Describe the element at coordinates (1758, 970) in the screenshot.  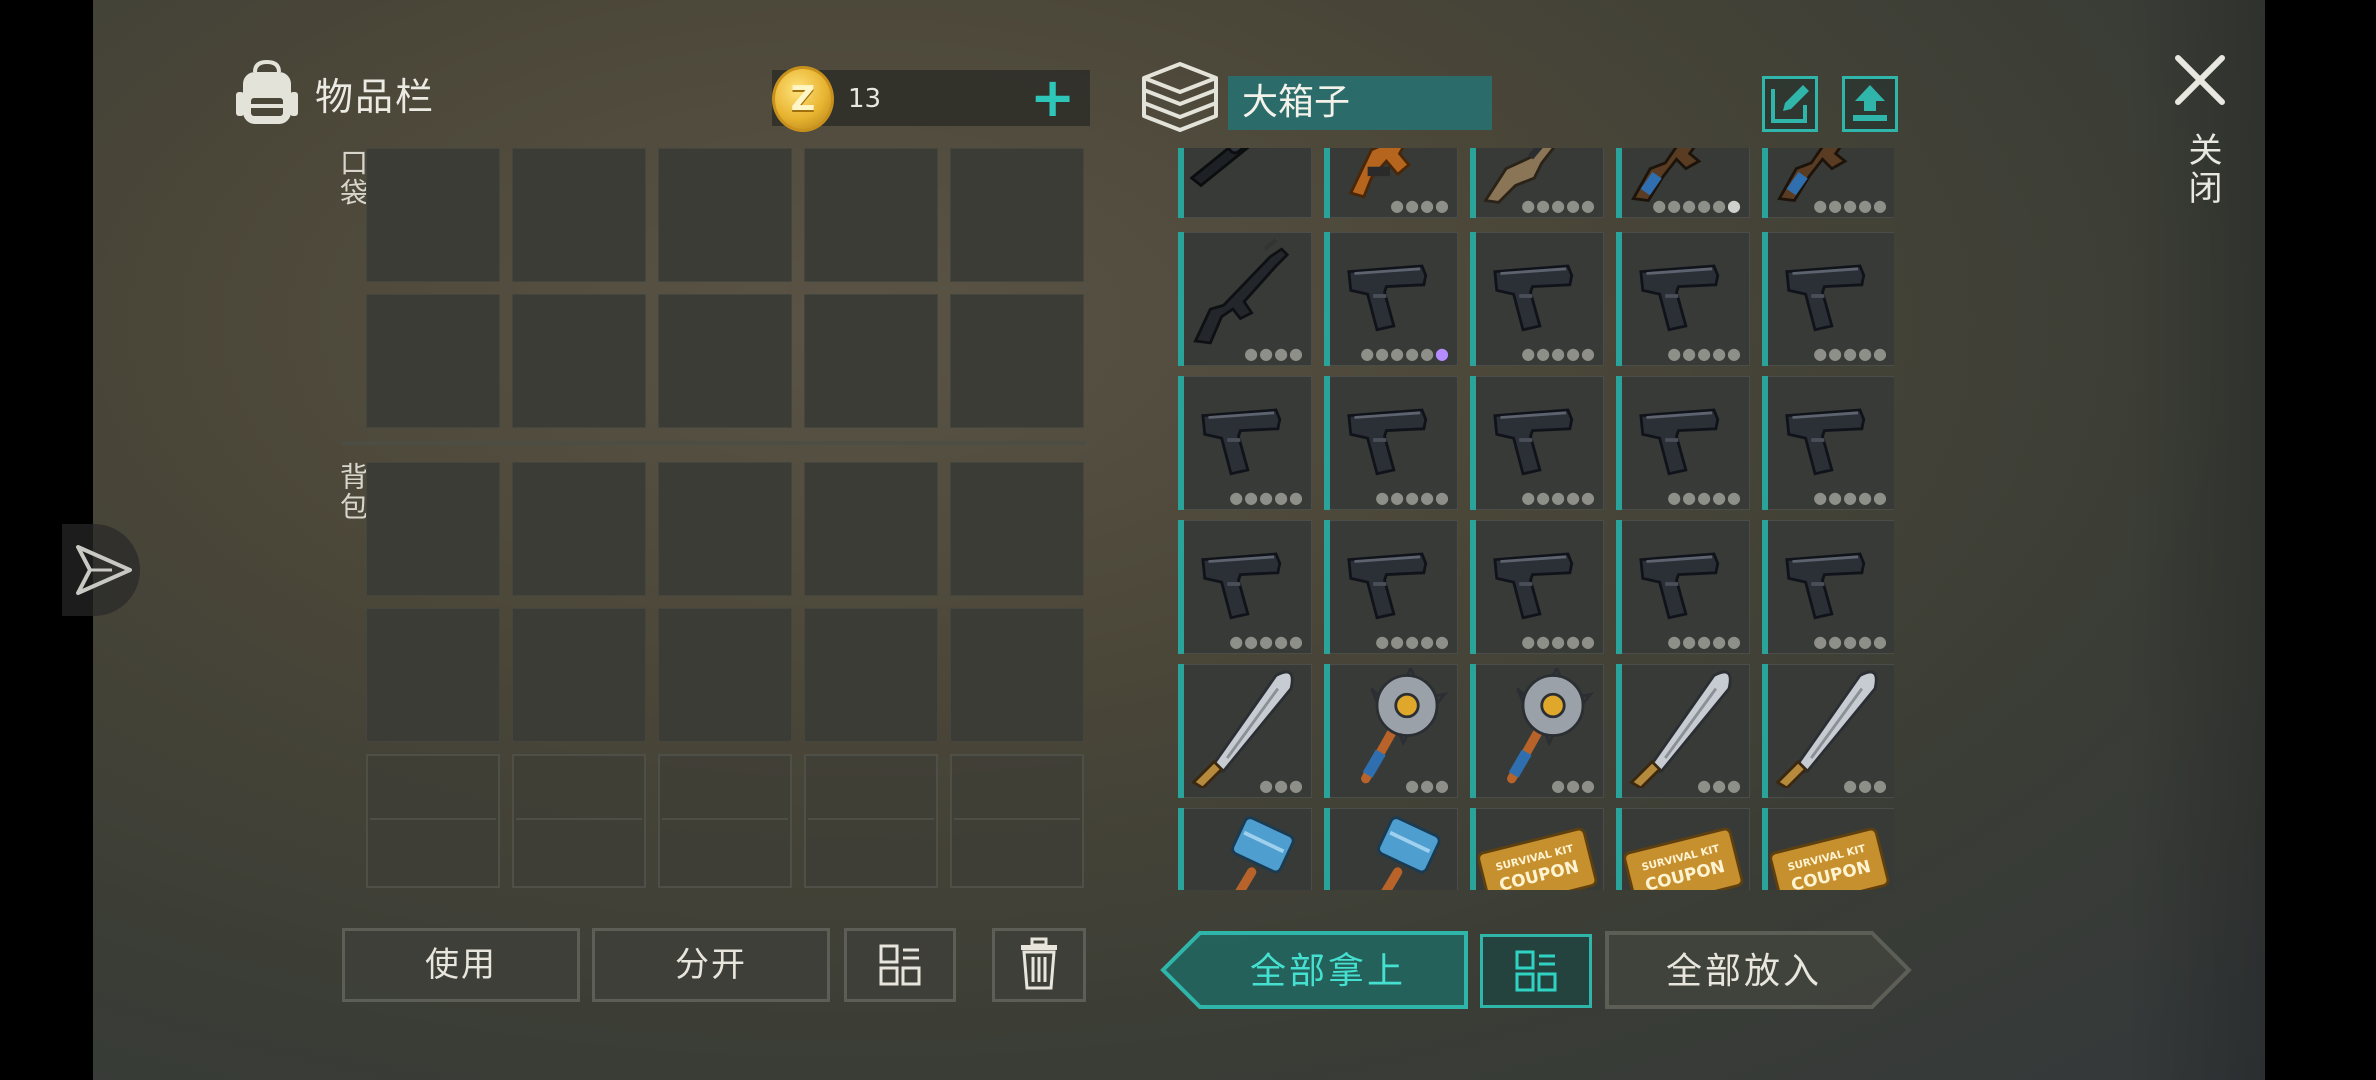
I see `put-all-button: 全部放入` at that location.